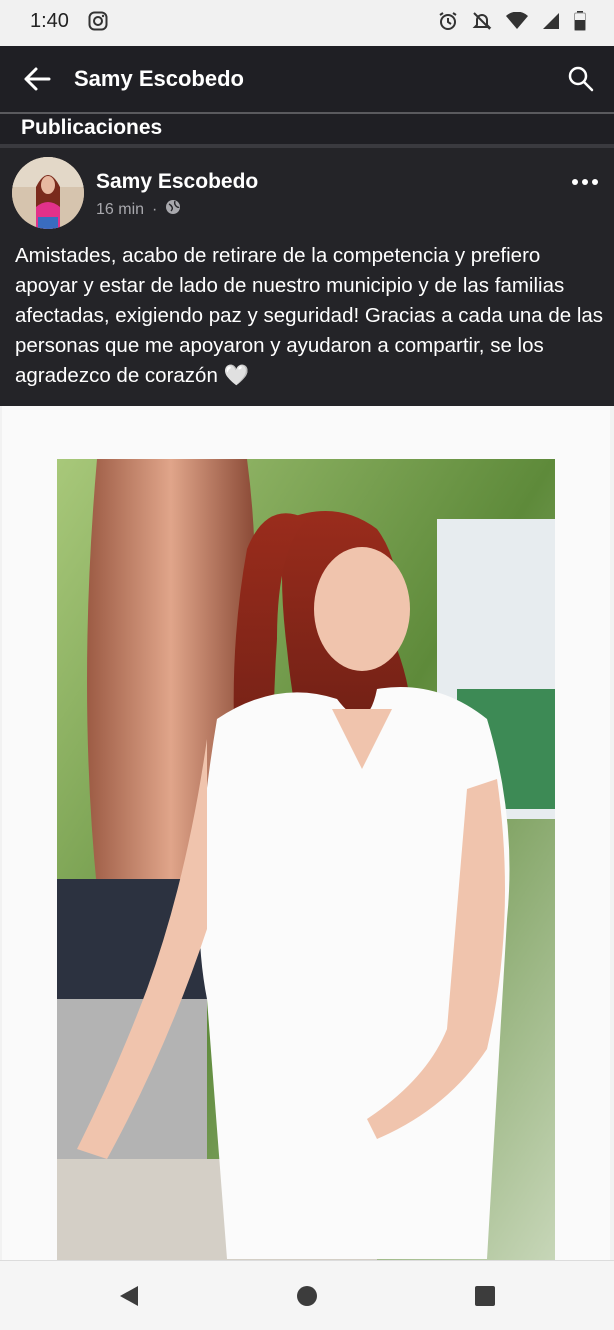  I want to click on nav-back-icon, so click(129, 1298).